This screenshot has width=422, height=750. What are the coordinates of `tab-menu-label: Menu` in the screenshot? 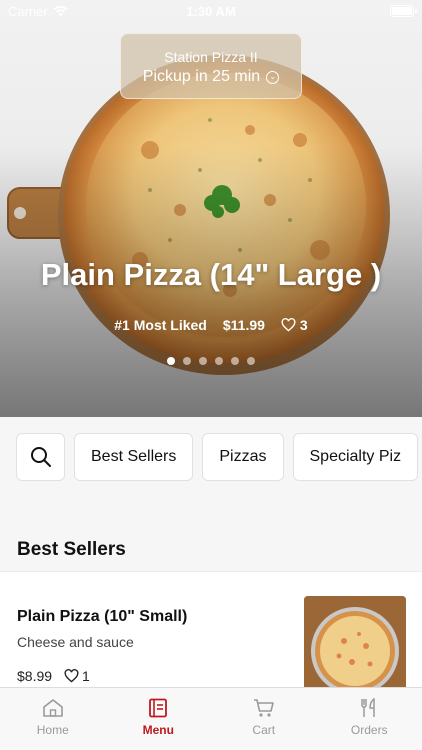 It's located at (158, 730).